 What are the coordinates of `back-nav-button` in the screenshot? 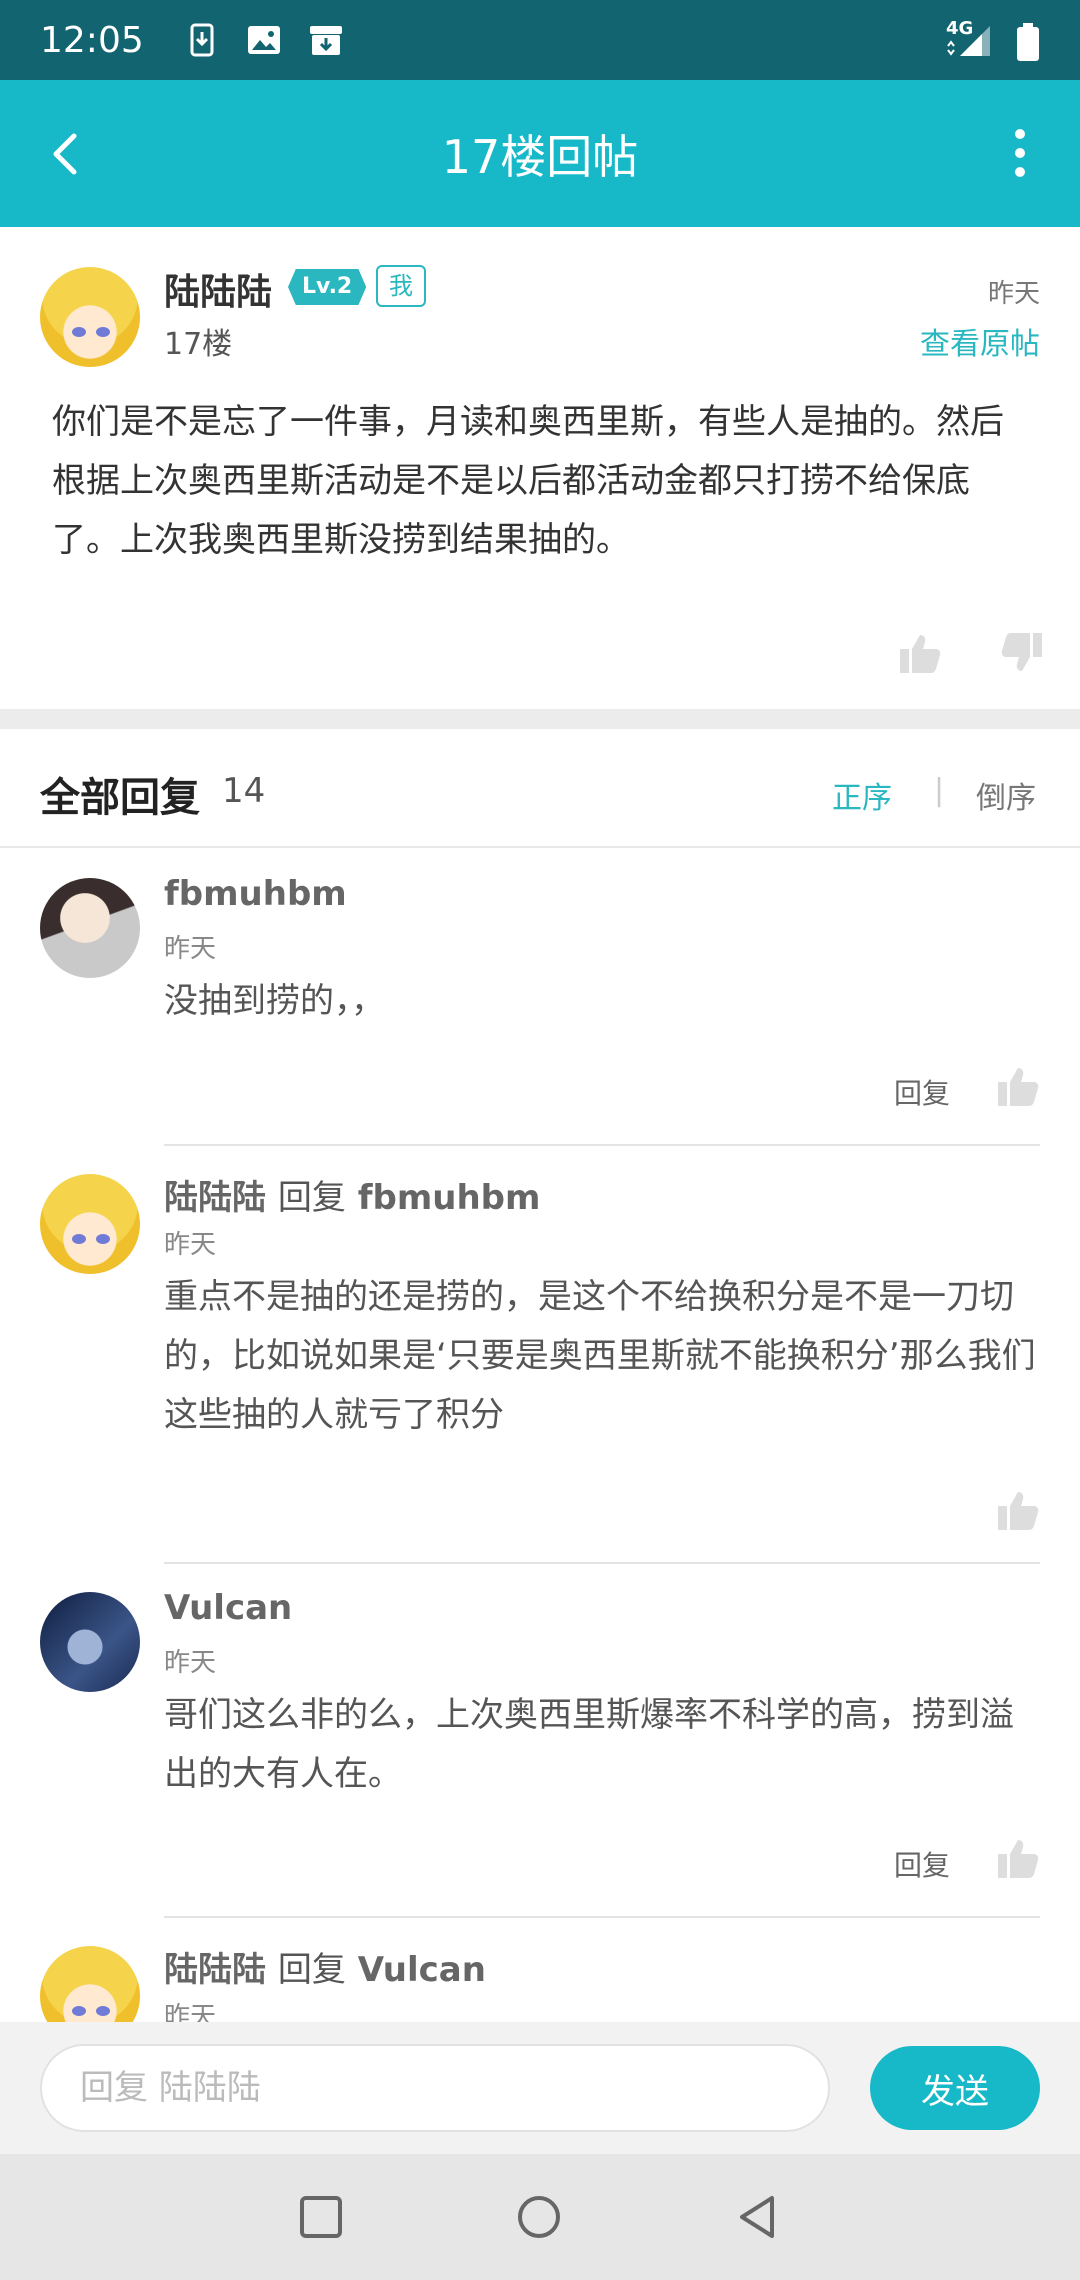 It's located at (759, 2217).